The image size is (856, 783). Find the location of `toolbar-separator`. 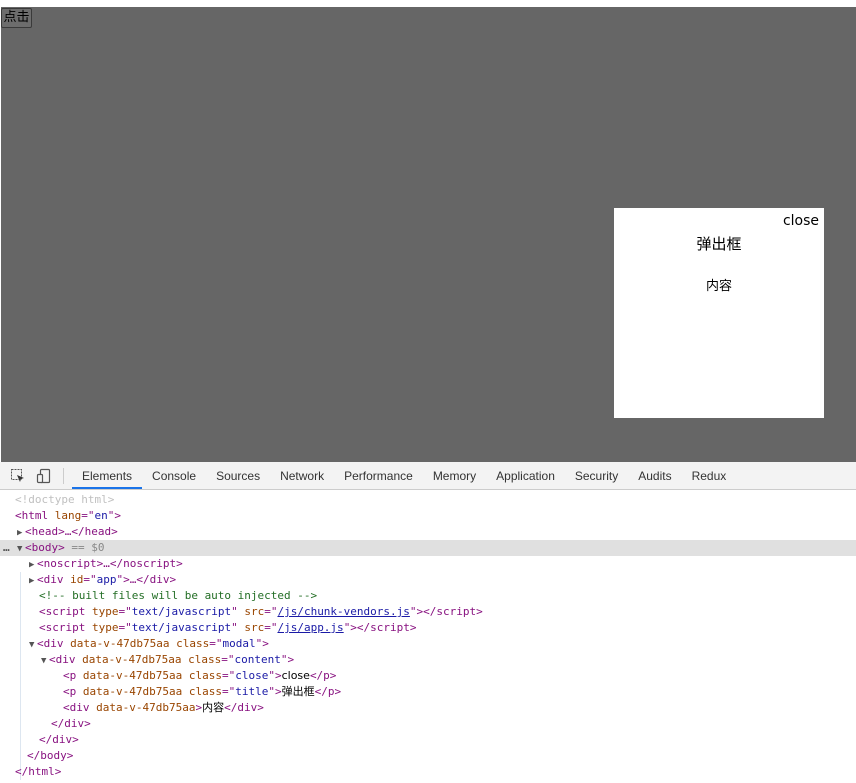

toolbar-separator is located at coordinates (63, 476).